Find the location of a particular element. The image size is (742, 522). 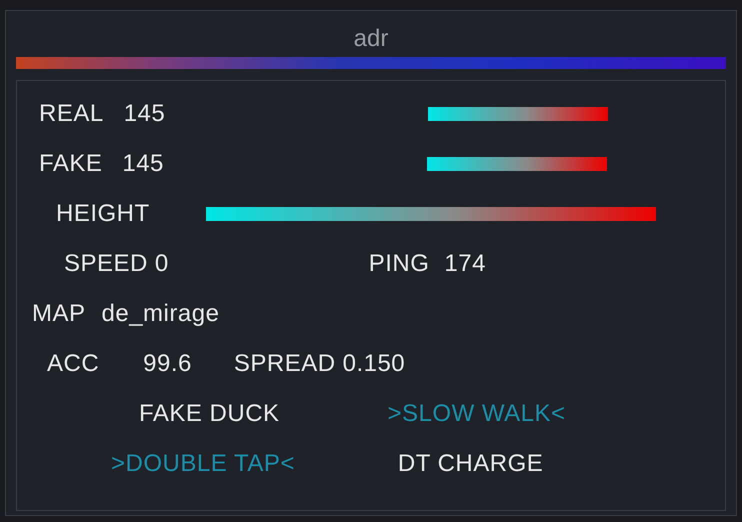

stat-label: SPEED is located at coordinates (106, 264).